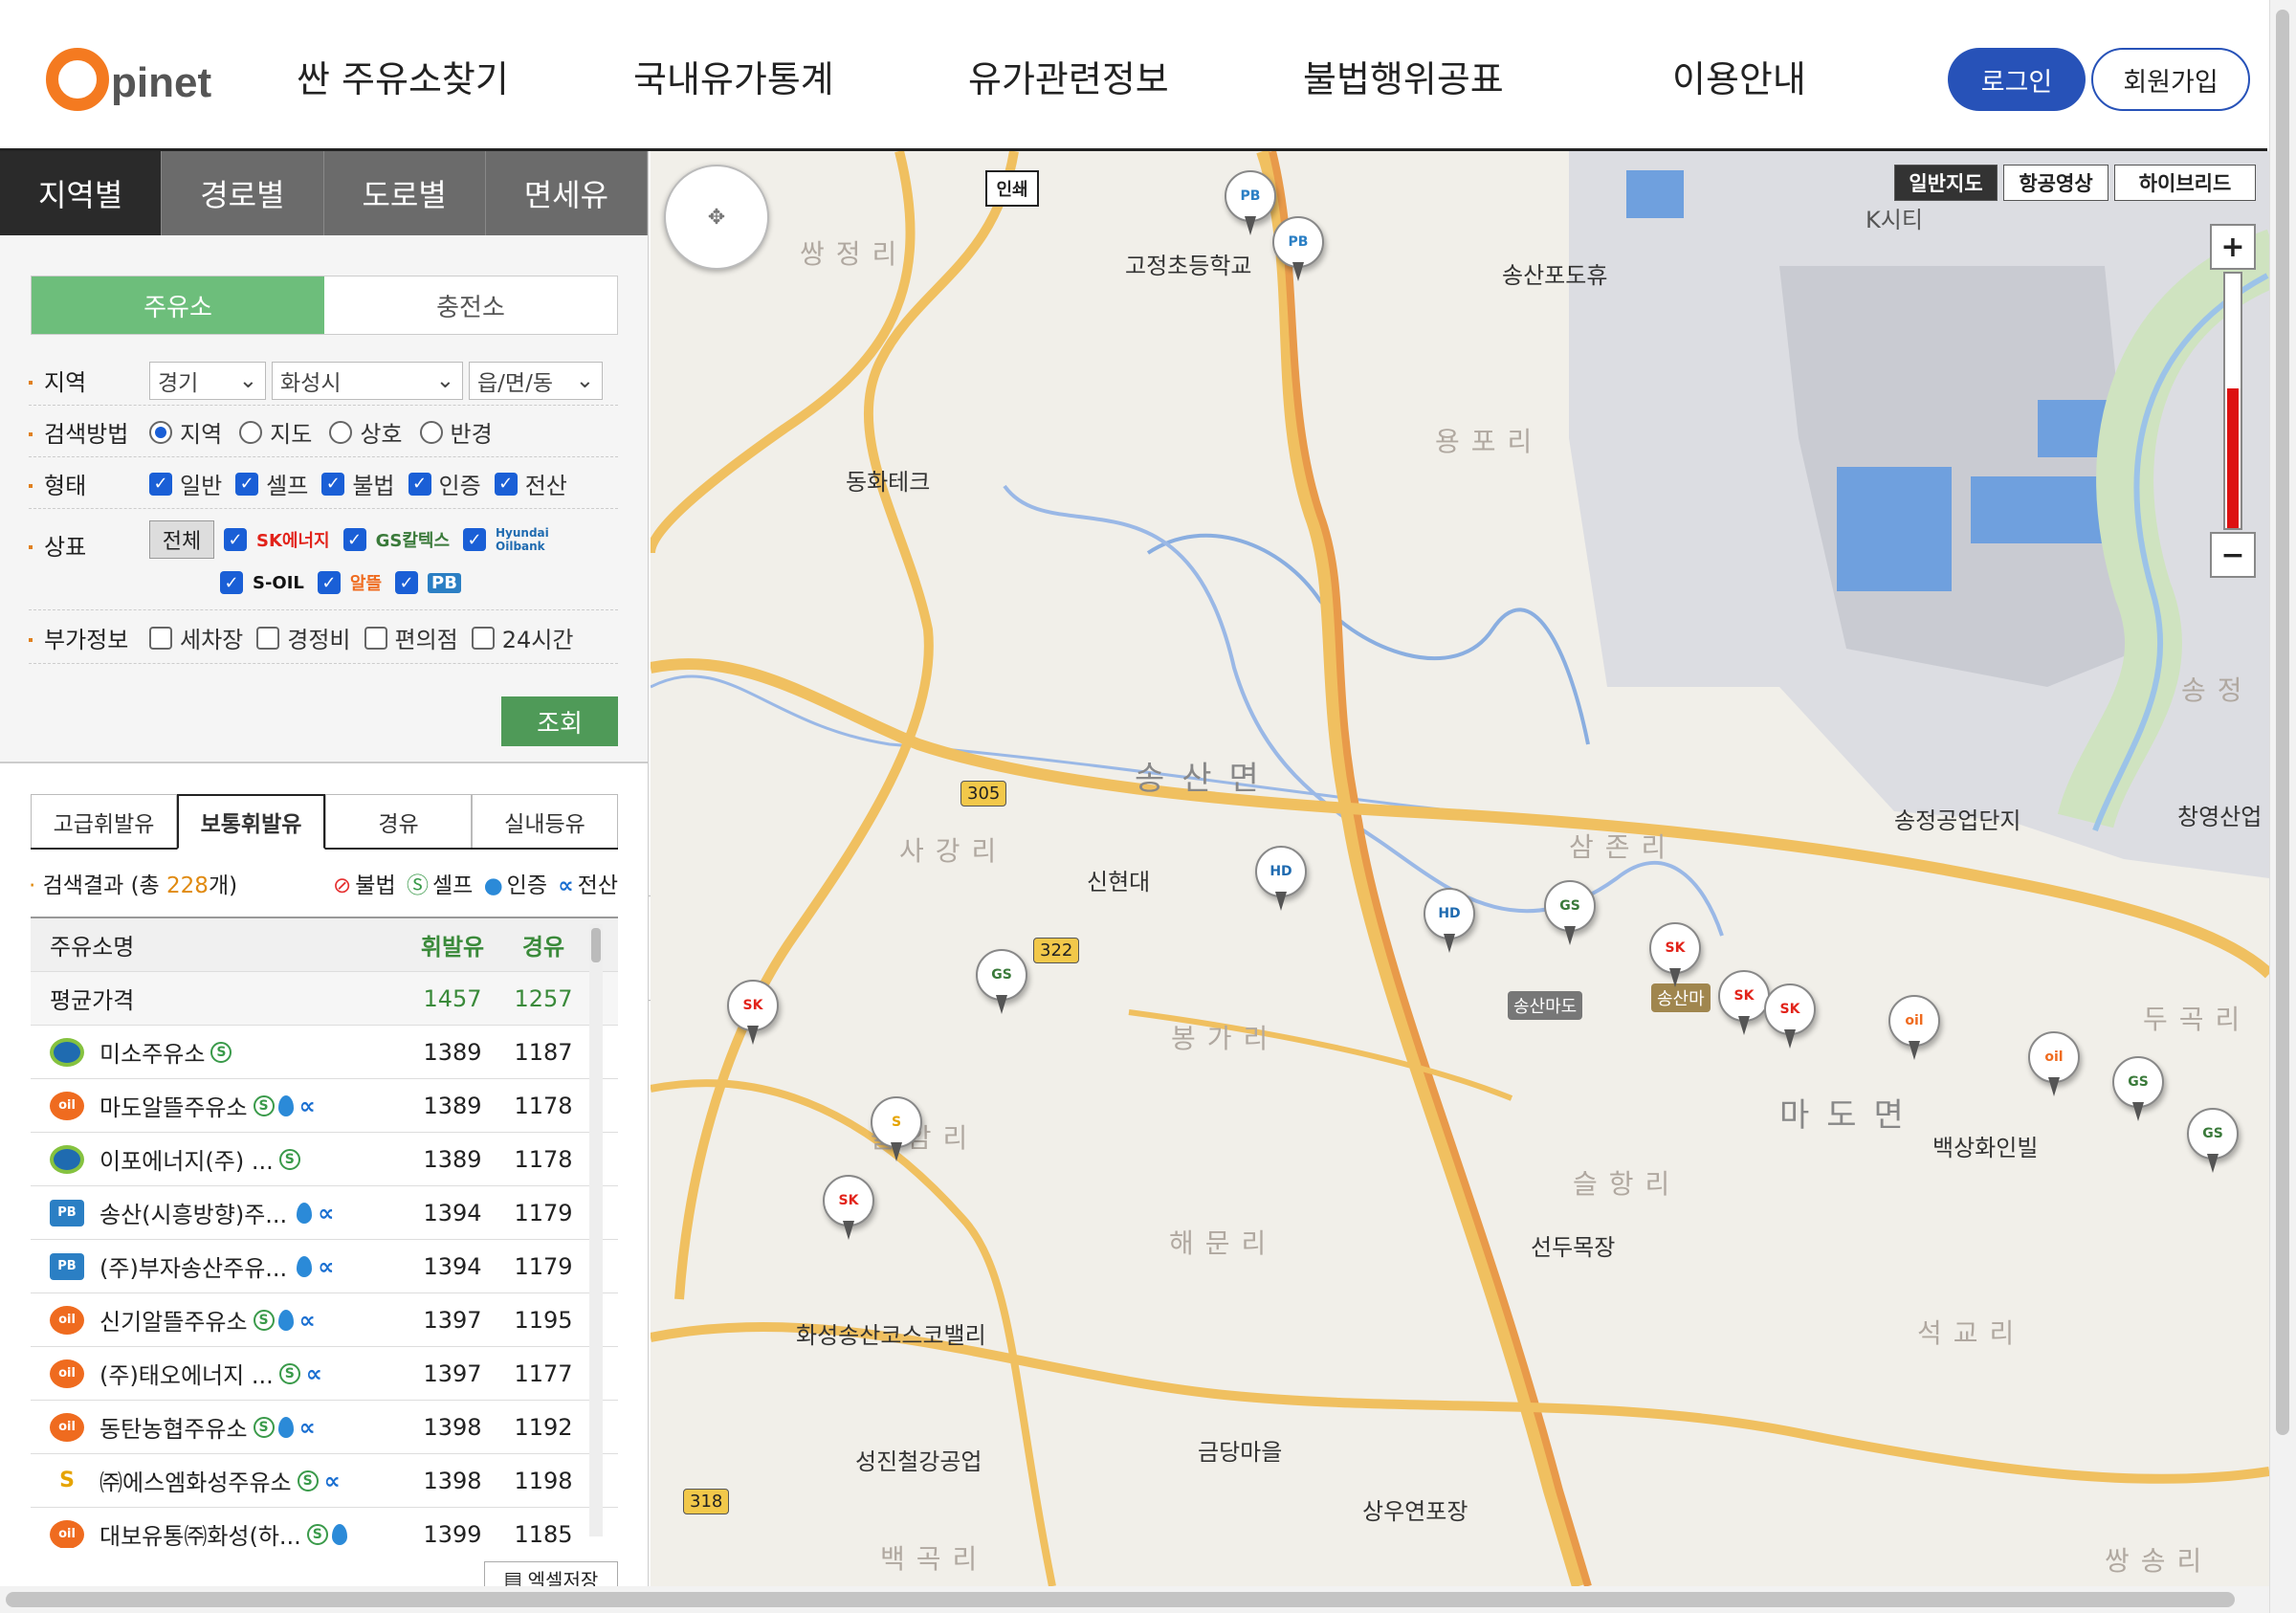  What do you see at coordinates (404, 193) in the screenshot?
I see `tab-road: 도로별` at bounding box center [404, 193].